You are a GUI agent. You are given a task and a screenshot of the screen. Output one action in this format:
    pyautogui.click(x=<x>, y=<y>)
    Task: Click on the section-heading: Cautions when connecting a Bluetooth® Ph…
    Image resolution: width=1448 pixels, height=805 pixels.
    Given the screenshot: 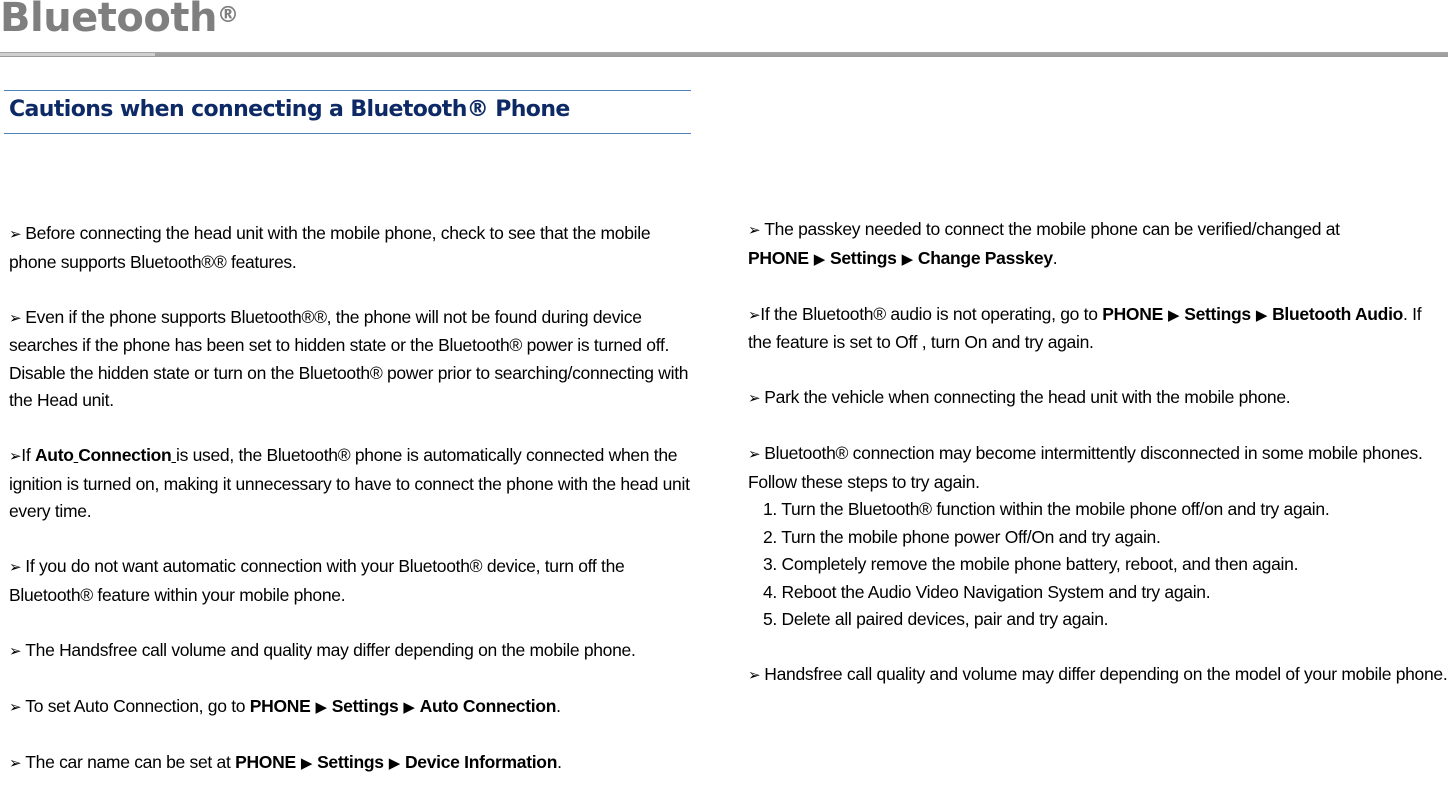 What is the action you would take?
    pyautogui.click(x=289, y=109)
    